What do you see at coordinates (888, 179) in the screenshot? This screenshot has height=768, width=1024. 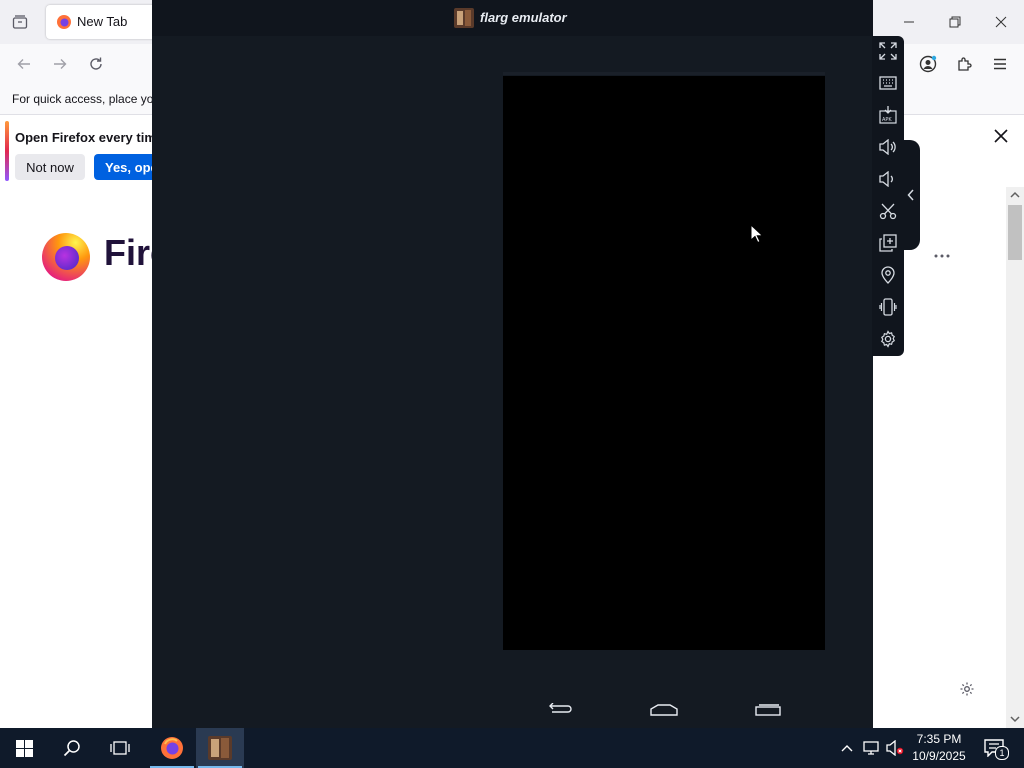 I see `volume-down-icon` at bounding box center [888, 179].